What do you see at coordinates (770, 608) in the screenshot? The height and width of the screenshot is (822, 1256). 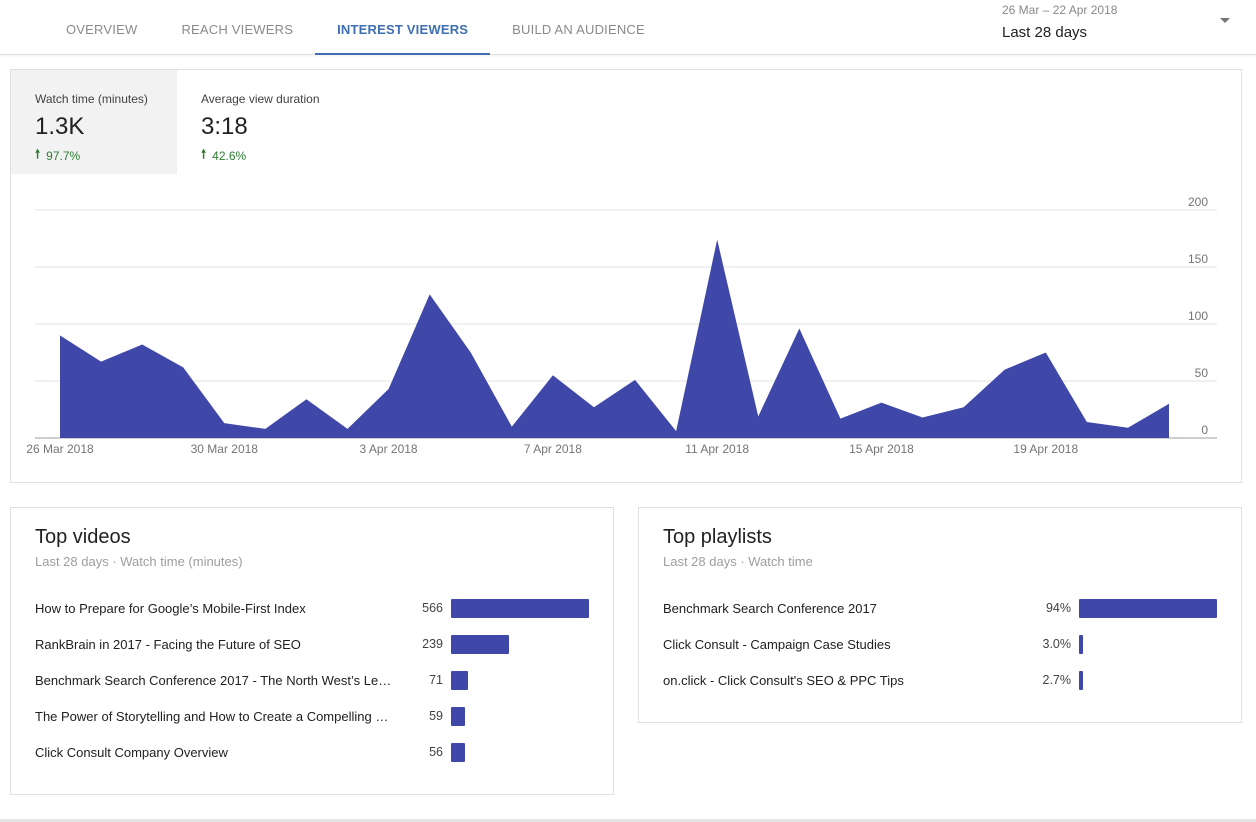 I see `row-title: Benchmark Search Conference 2017` at bounding box center [770, 608].